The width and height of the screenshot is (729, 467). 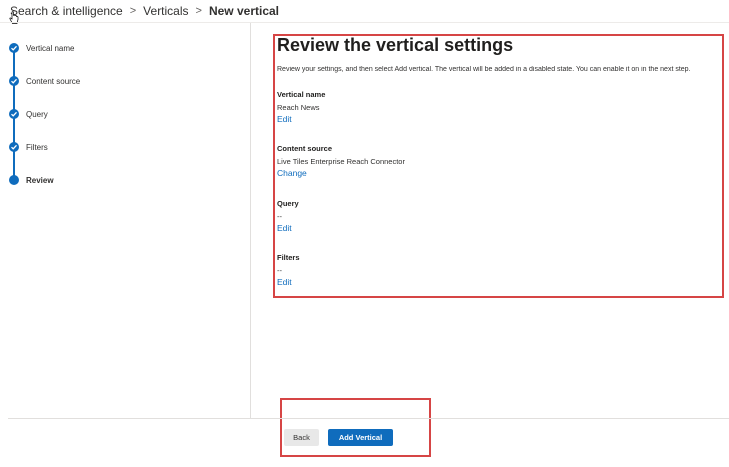 I want to click on section-vertical-name: Vertical name Reach News Edit, so click(x=301, y=107).